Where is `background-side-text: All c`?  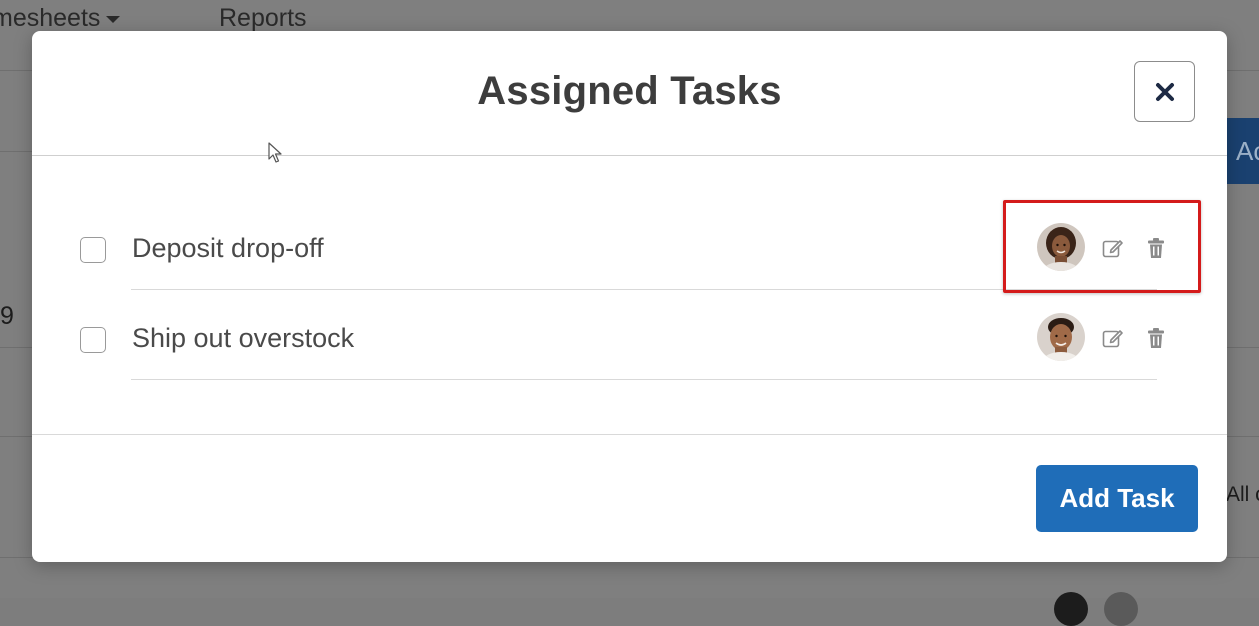 background-side-text: All c is located at coordinates (1242, 494).